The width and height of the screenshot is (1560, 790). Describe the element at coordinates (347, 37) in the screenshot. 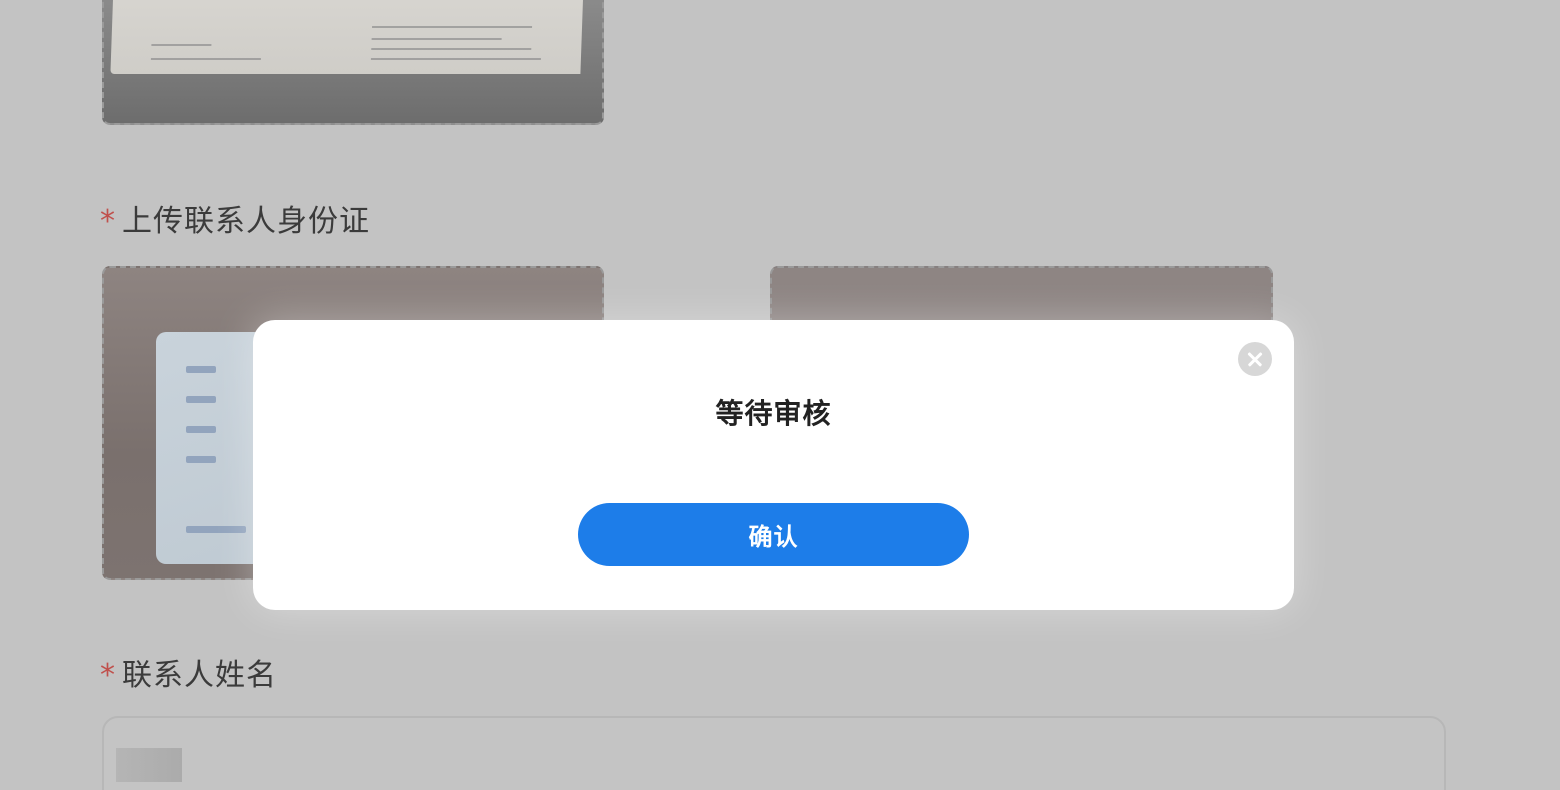

I see `license-photo` at that location.